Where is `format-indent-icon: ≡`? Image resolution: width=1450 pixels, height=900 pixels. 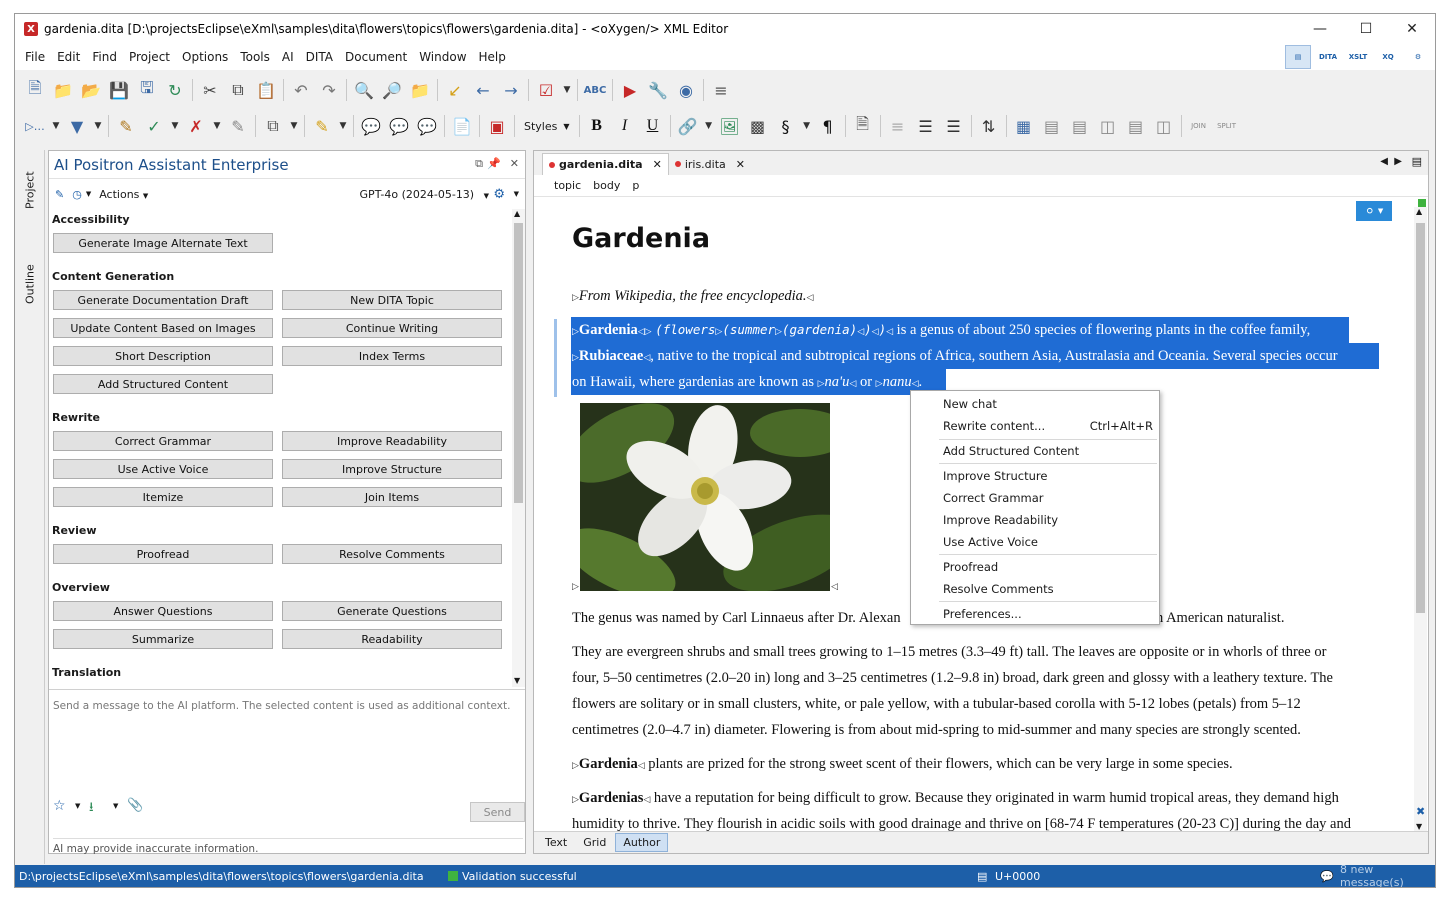 format-indent-icon: ≡ is located at coordinates (721, 90).